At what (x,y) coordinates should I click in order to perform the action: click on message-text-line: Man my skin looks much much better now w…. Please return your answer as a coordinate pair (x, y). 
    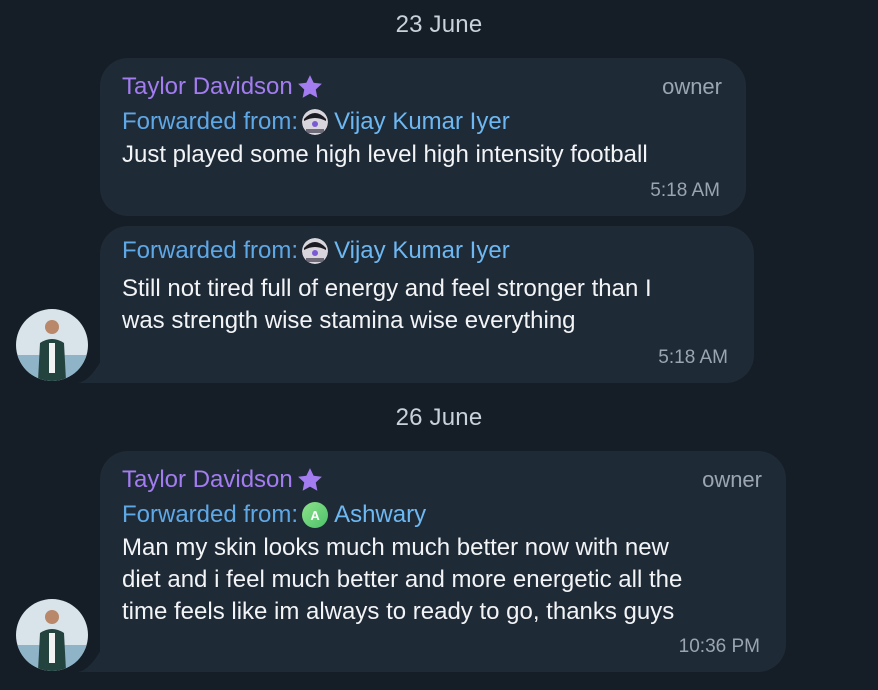
    Looking at the image, I should click on (395, 547).